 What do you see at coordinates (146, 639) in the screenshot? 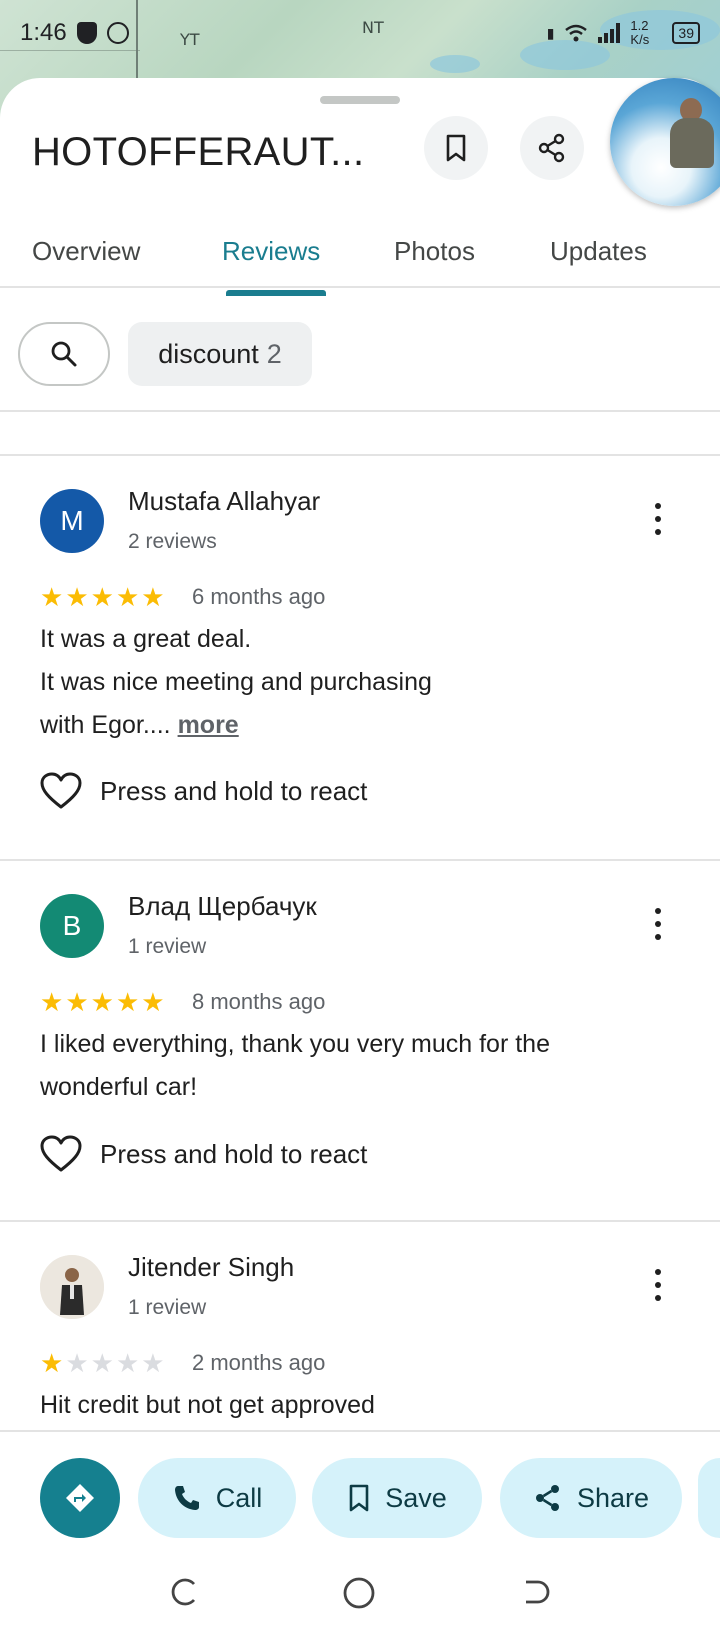
I see `review-text-line: It was a great deal.` at bounding box center [146, 639].